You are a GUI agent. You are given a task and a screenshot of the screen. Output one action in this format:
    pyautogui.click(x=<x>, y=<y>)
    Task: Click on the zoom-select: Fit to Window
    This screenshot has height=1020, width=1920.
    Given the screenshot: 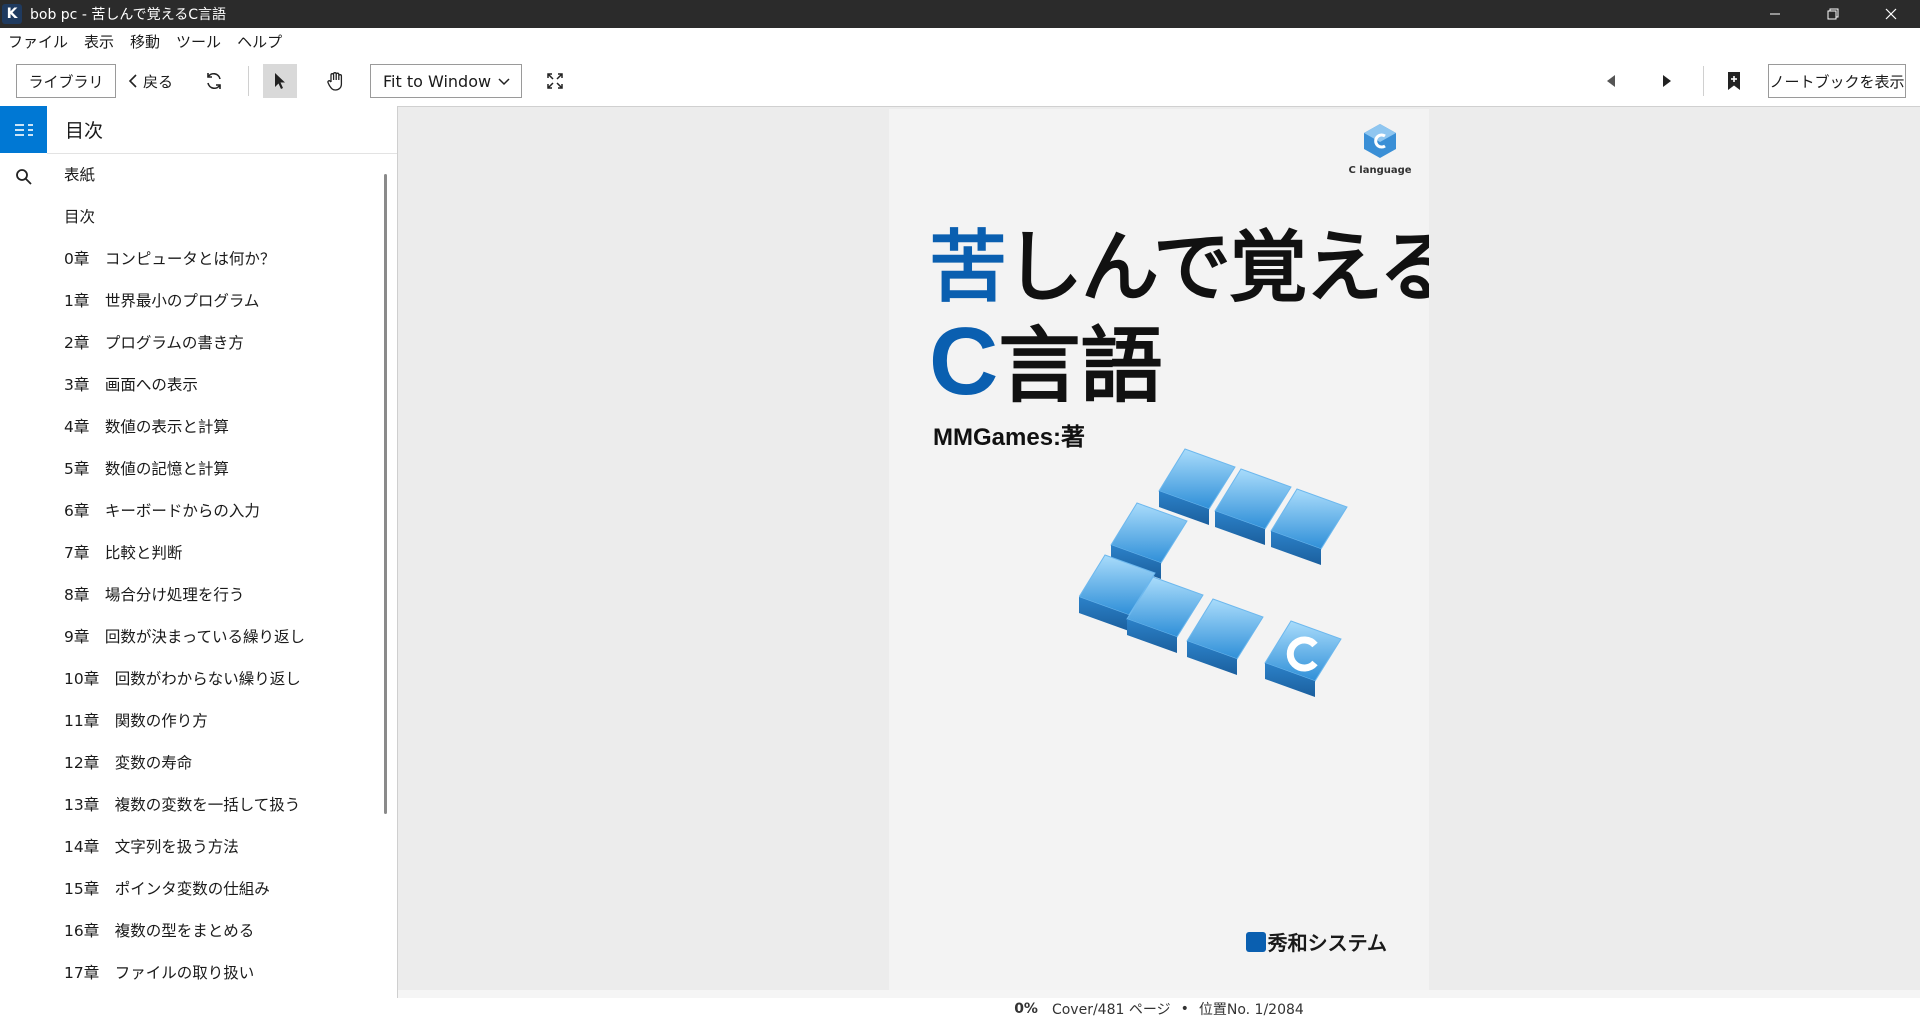 What is the action you would take?
    pyautogui.click(x=446, y=81)
    